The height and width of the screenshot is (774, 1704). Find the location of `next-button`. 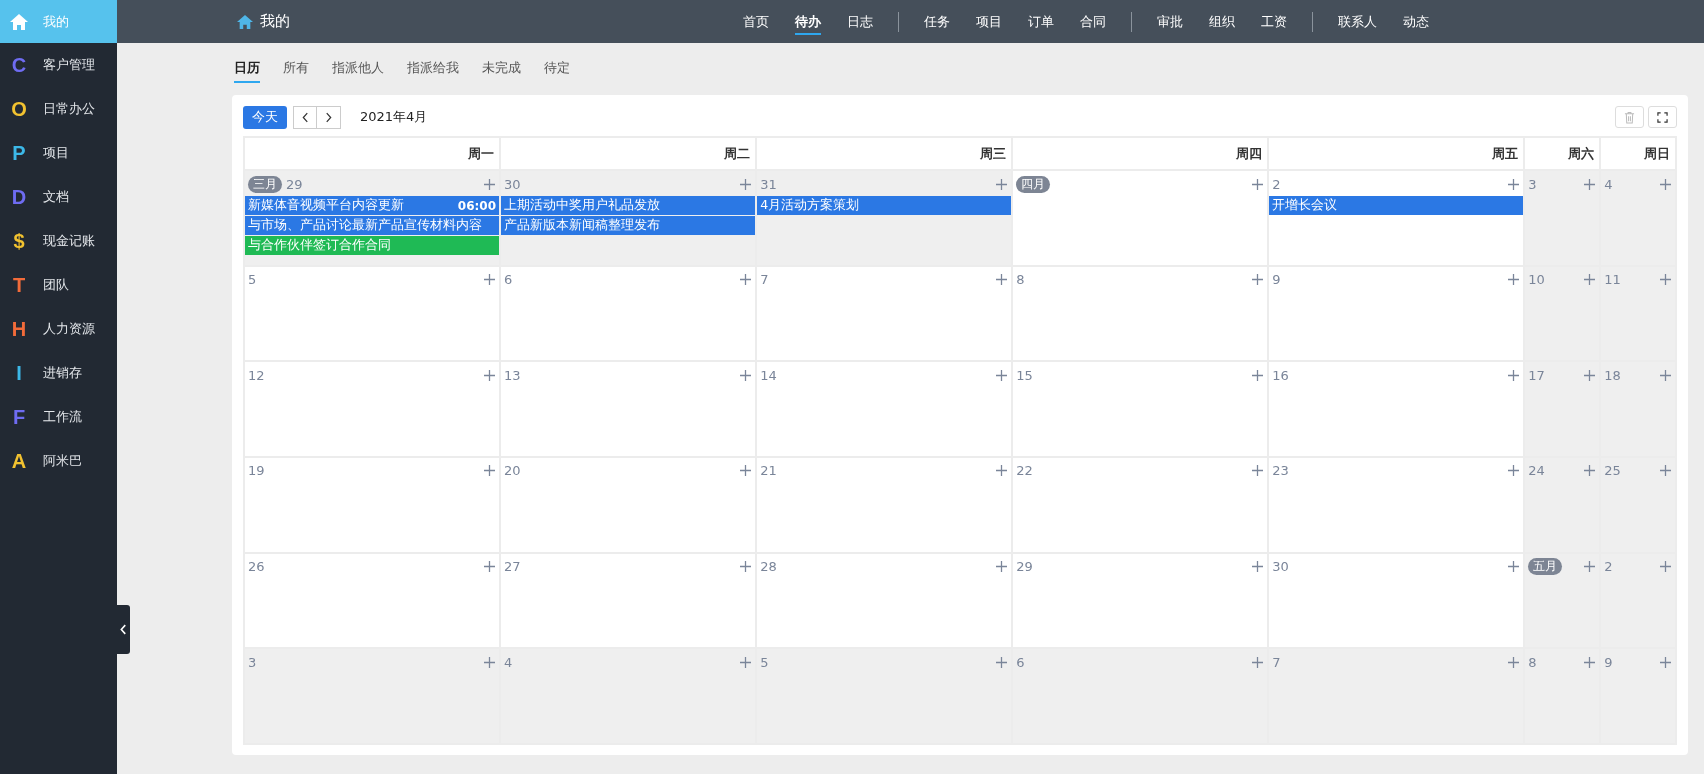

next-button is located at coordinates (329, 117).